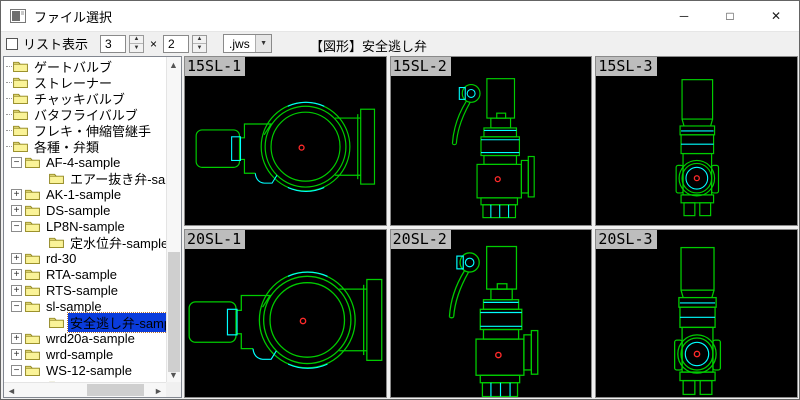 The height and width of the screenshot is (400, 800). Describe the element at coordinates (730, 16) in the screenshot. I see `maximize-button: □` at that location.